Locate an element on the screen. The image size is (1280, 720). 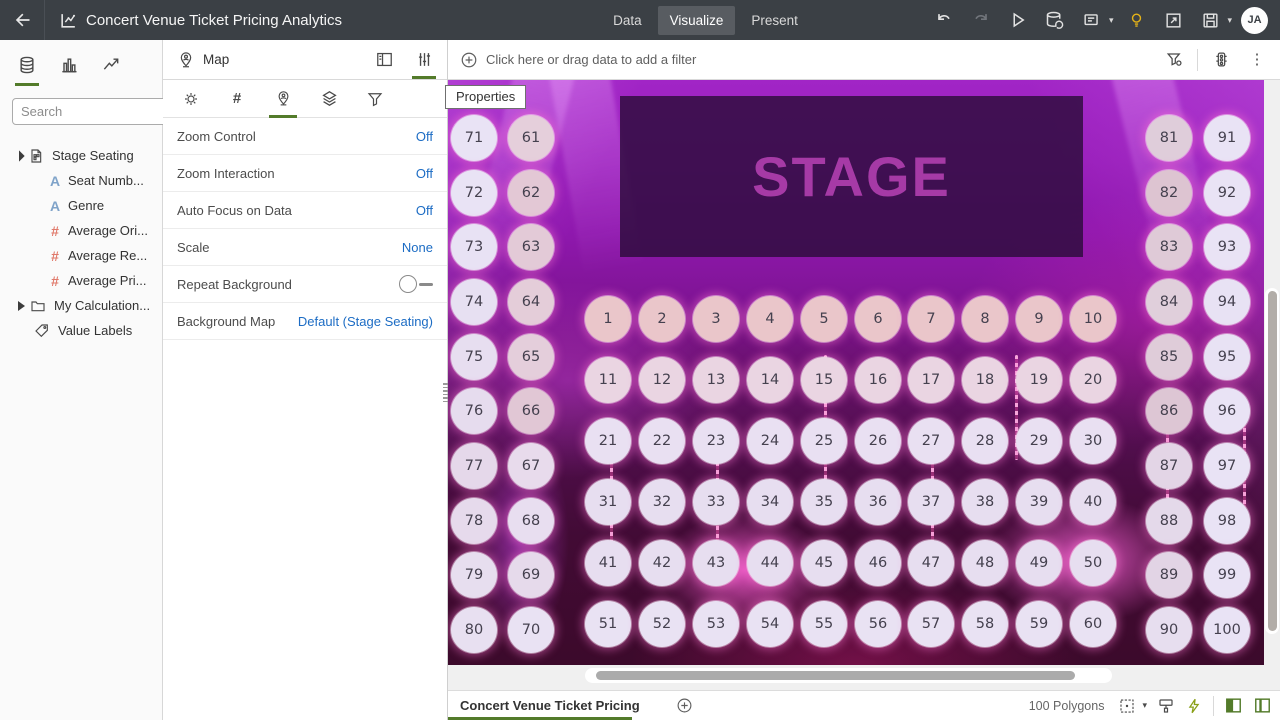
seat-54: 54 is located at coordinates (770, 624).